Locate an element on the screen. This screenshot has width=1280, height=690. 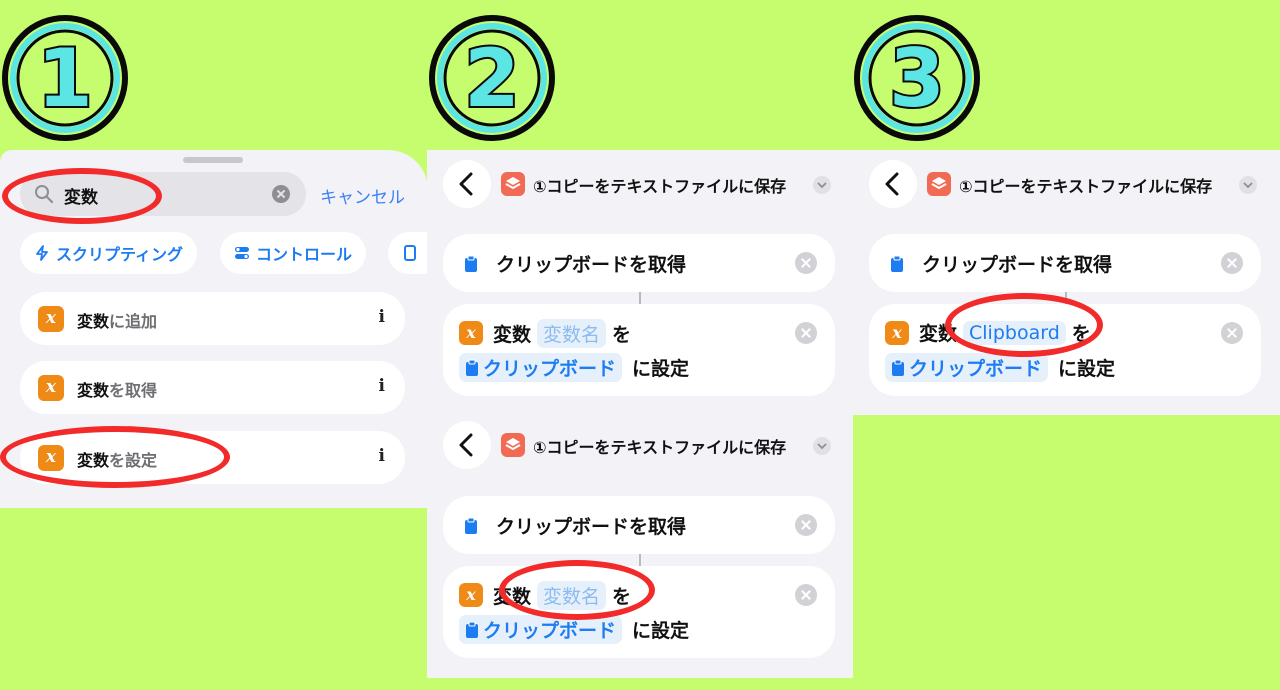
chip-label: コントロール is located at coordinates (304, 254).